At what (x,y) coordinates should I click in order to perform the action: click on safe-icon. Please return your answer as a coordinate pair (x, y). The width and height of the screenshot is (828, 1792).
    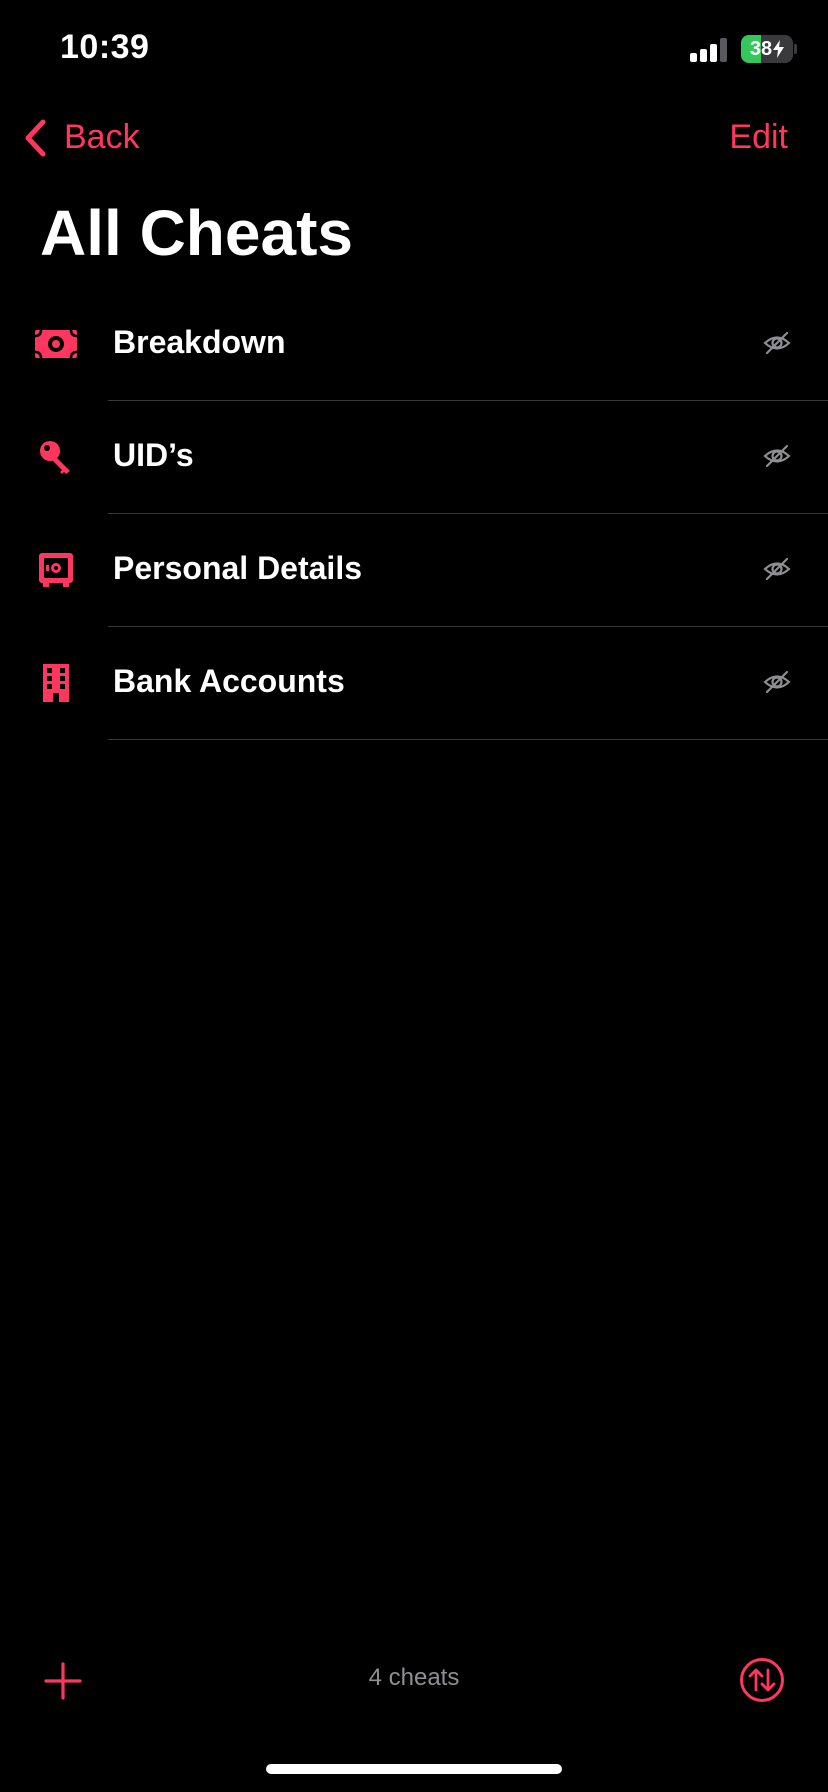
    Looking at the image, I should click on (56, 570).